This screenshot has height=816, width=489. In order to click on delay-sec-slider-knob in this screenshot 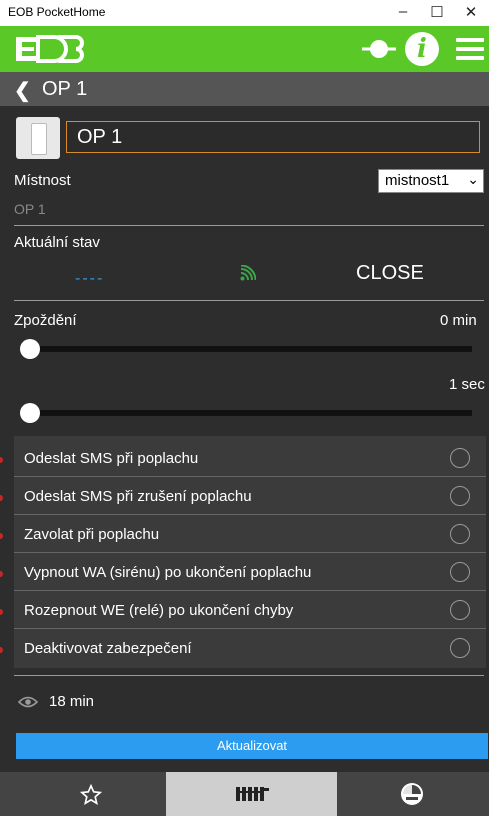, I will do `click(30, 413)`.